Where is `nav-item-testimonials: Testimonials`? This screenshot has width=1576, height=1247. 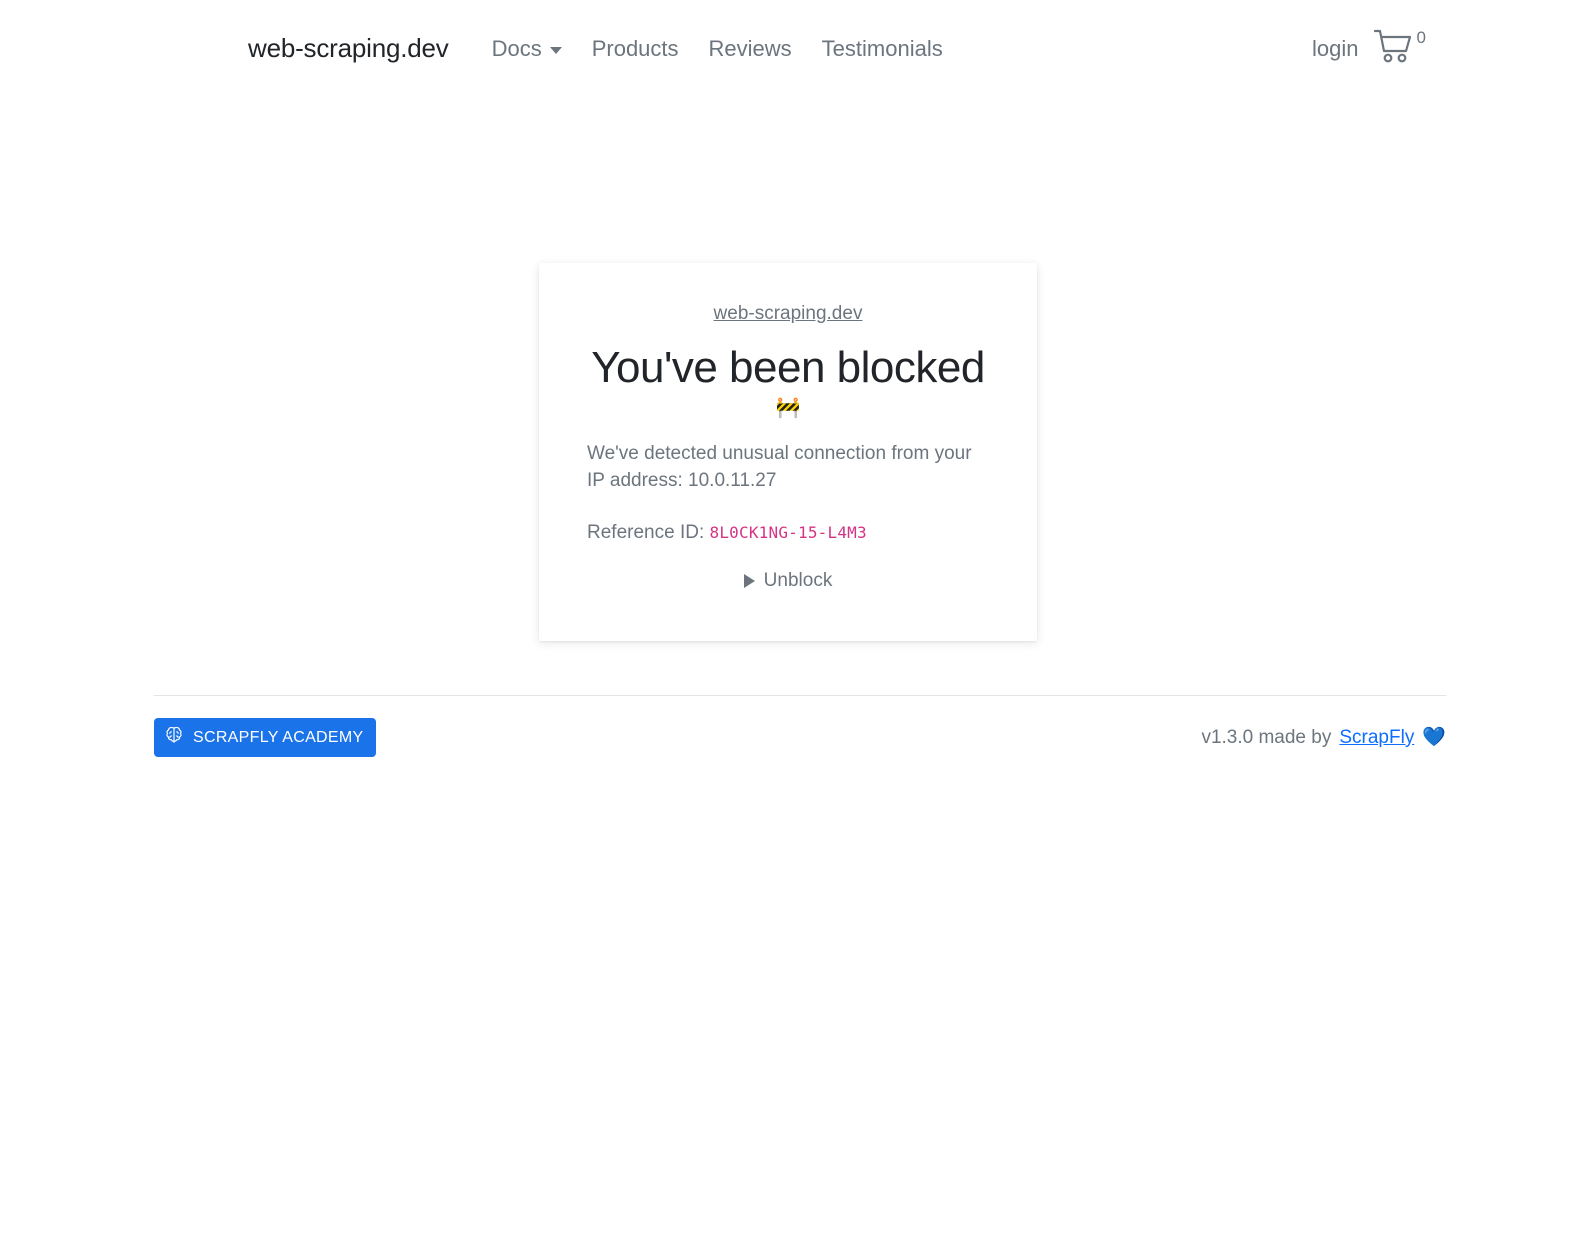
nav-item-testimonials: Testimonials is located at coordinates (882, 49).